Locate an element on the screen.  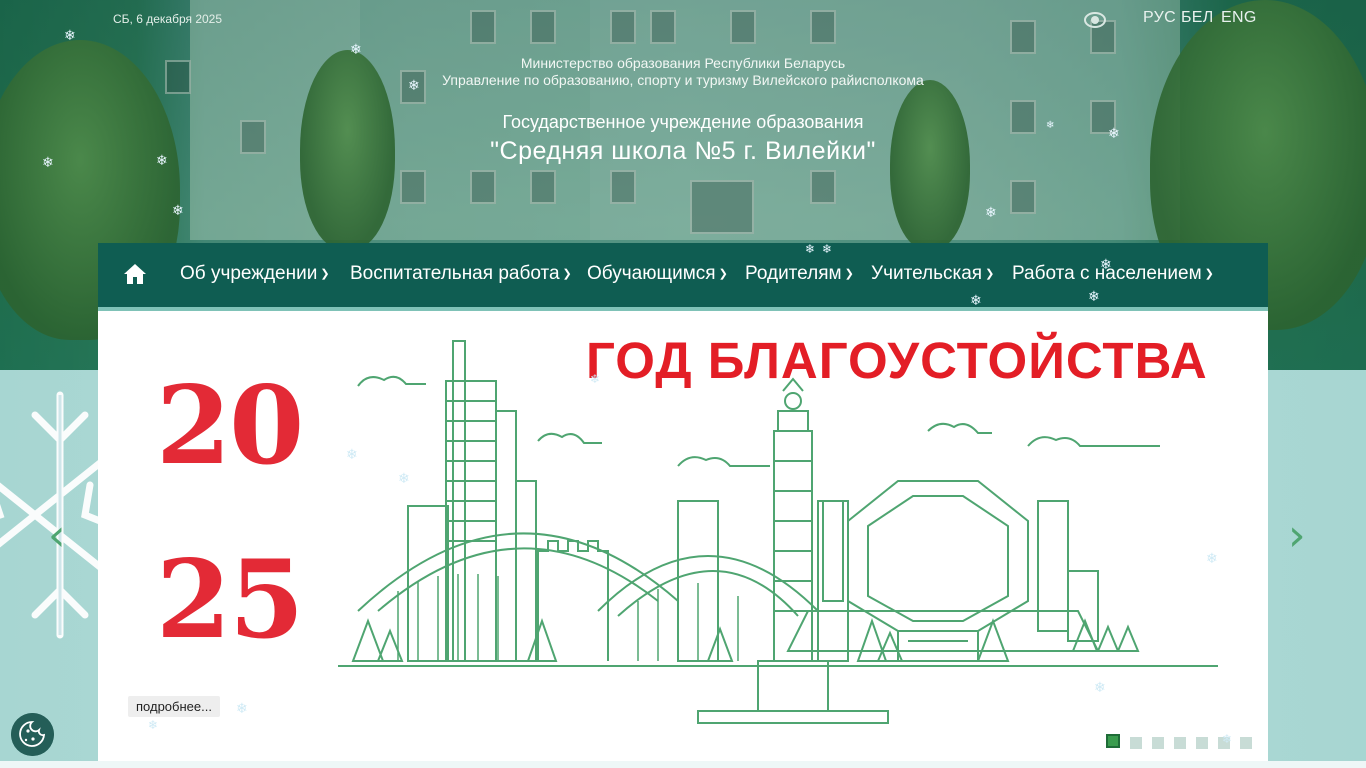
nav-item-public: Работа с населением ❯ is located at coordinates (1113, 274).